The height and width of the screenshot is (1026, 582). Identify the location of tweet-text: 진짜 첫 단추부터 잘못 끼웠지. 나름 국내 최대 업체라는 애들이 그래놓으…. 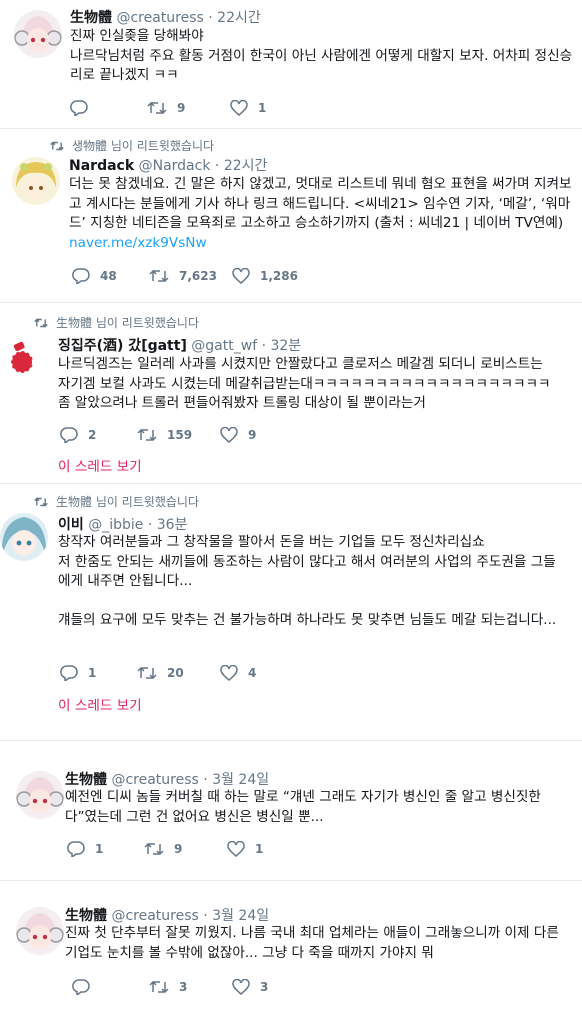
(312, 943).